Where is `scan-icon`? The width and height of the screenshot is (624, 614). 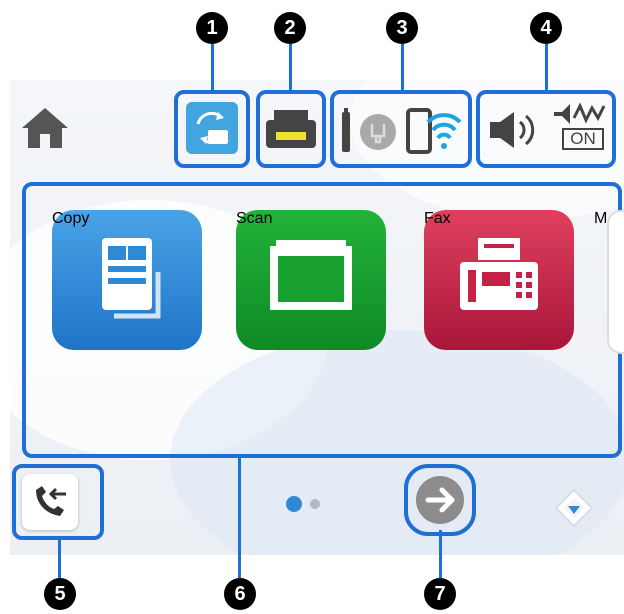 scan-icon is located at coordinates (311, 280).